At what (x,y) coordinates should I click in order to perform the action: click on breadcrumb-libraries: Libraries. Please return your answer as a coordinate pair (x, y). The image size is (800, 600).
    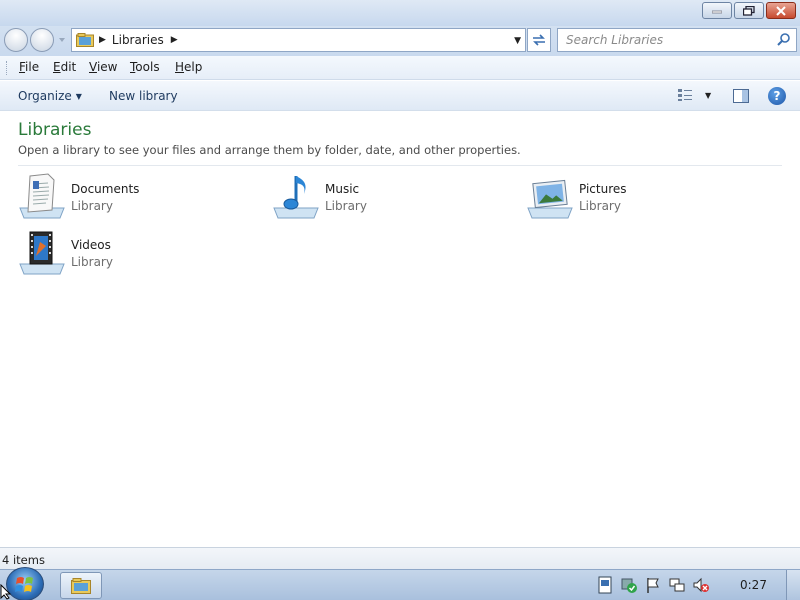
    Looking at the image, I should click on (138, 40).